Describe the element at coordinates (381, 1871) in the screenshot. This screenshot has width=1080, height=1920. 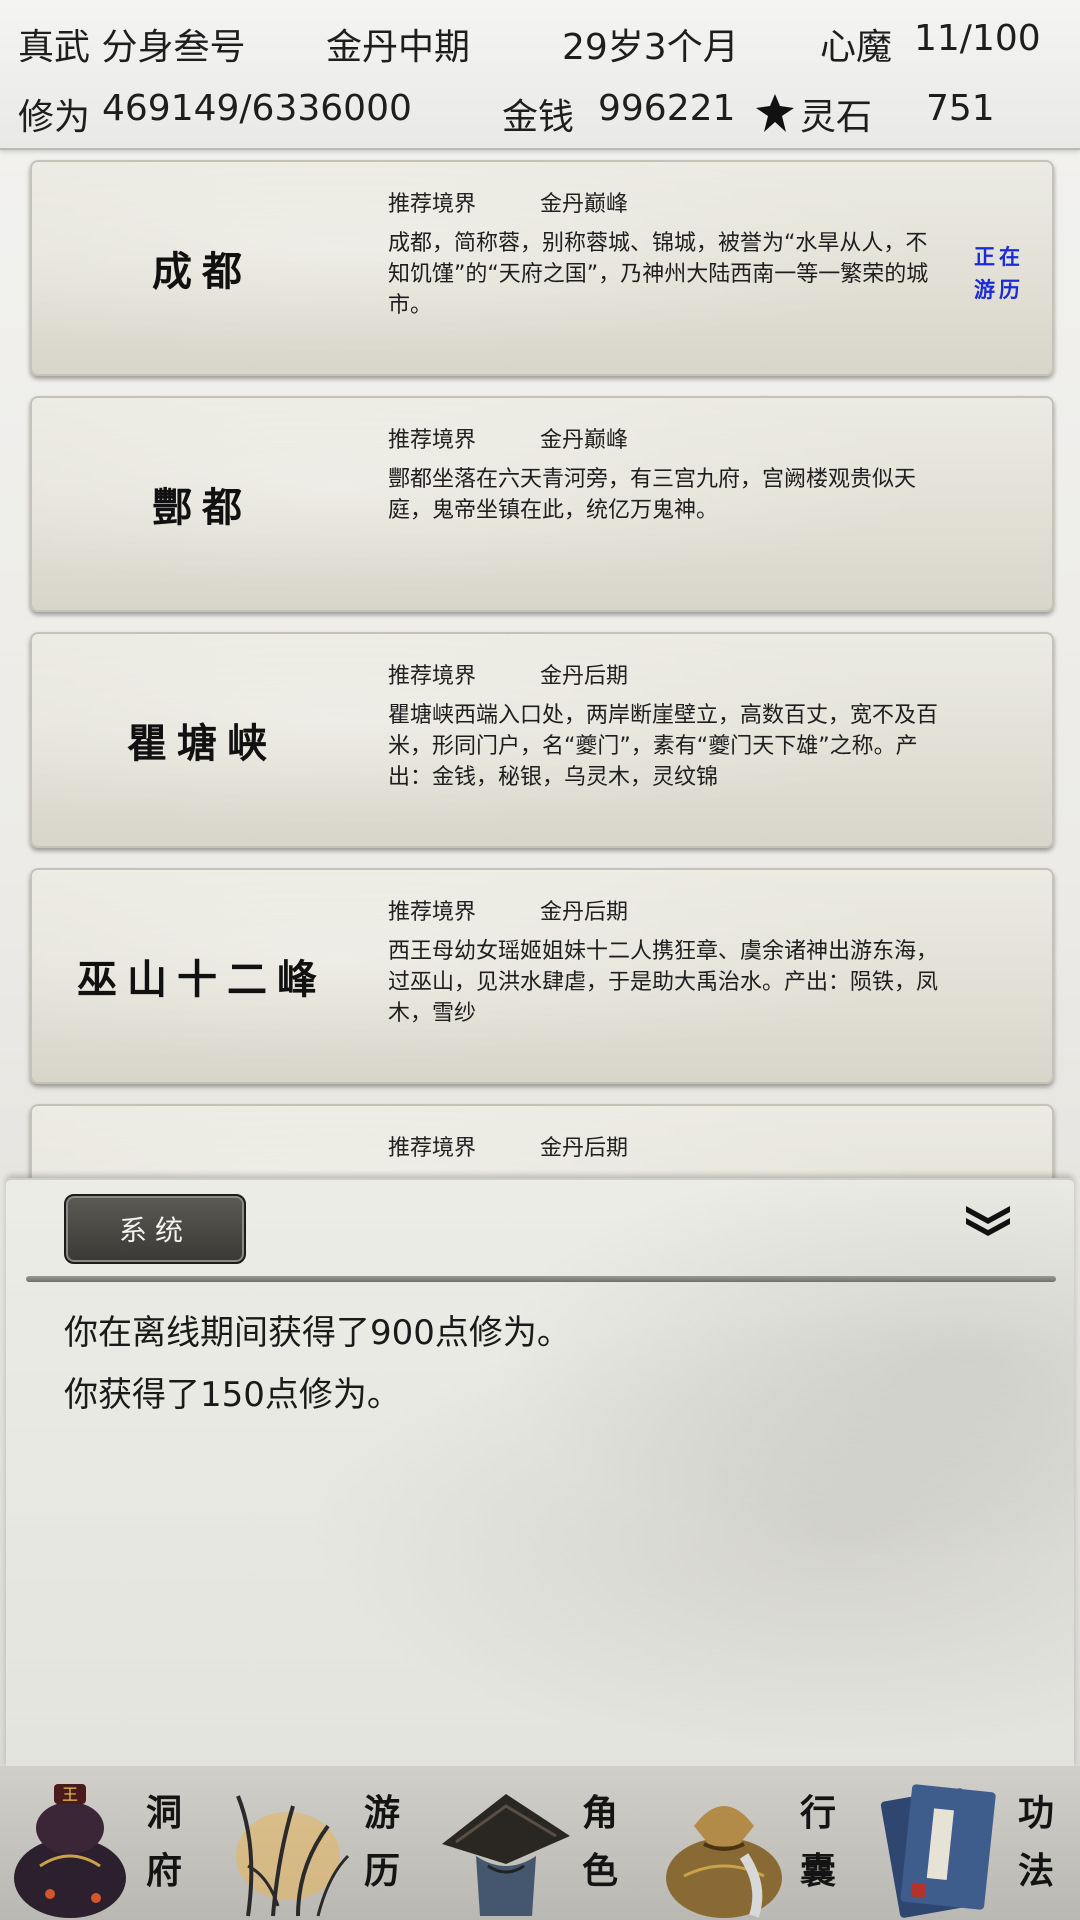
I see `nav-label-char: 历` at that location.